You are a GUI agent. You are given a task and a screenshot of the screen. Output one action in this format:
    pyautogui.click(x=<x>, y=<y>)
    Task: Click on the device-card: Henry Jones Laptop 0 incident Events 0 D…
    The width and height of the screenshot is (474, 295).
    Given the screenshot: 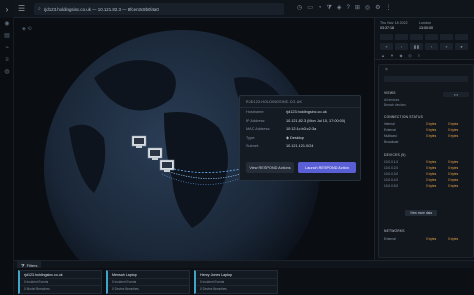 What is the action you would take?
    pyautogui.click(x=236, y=282)
    